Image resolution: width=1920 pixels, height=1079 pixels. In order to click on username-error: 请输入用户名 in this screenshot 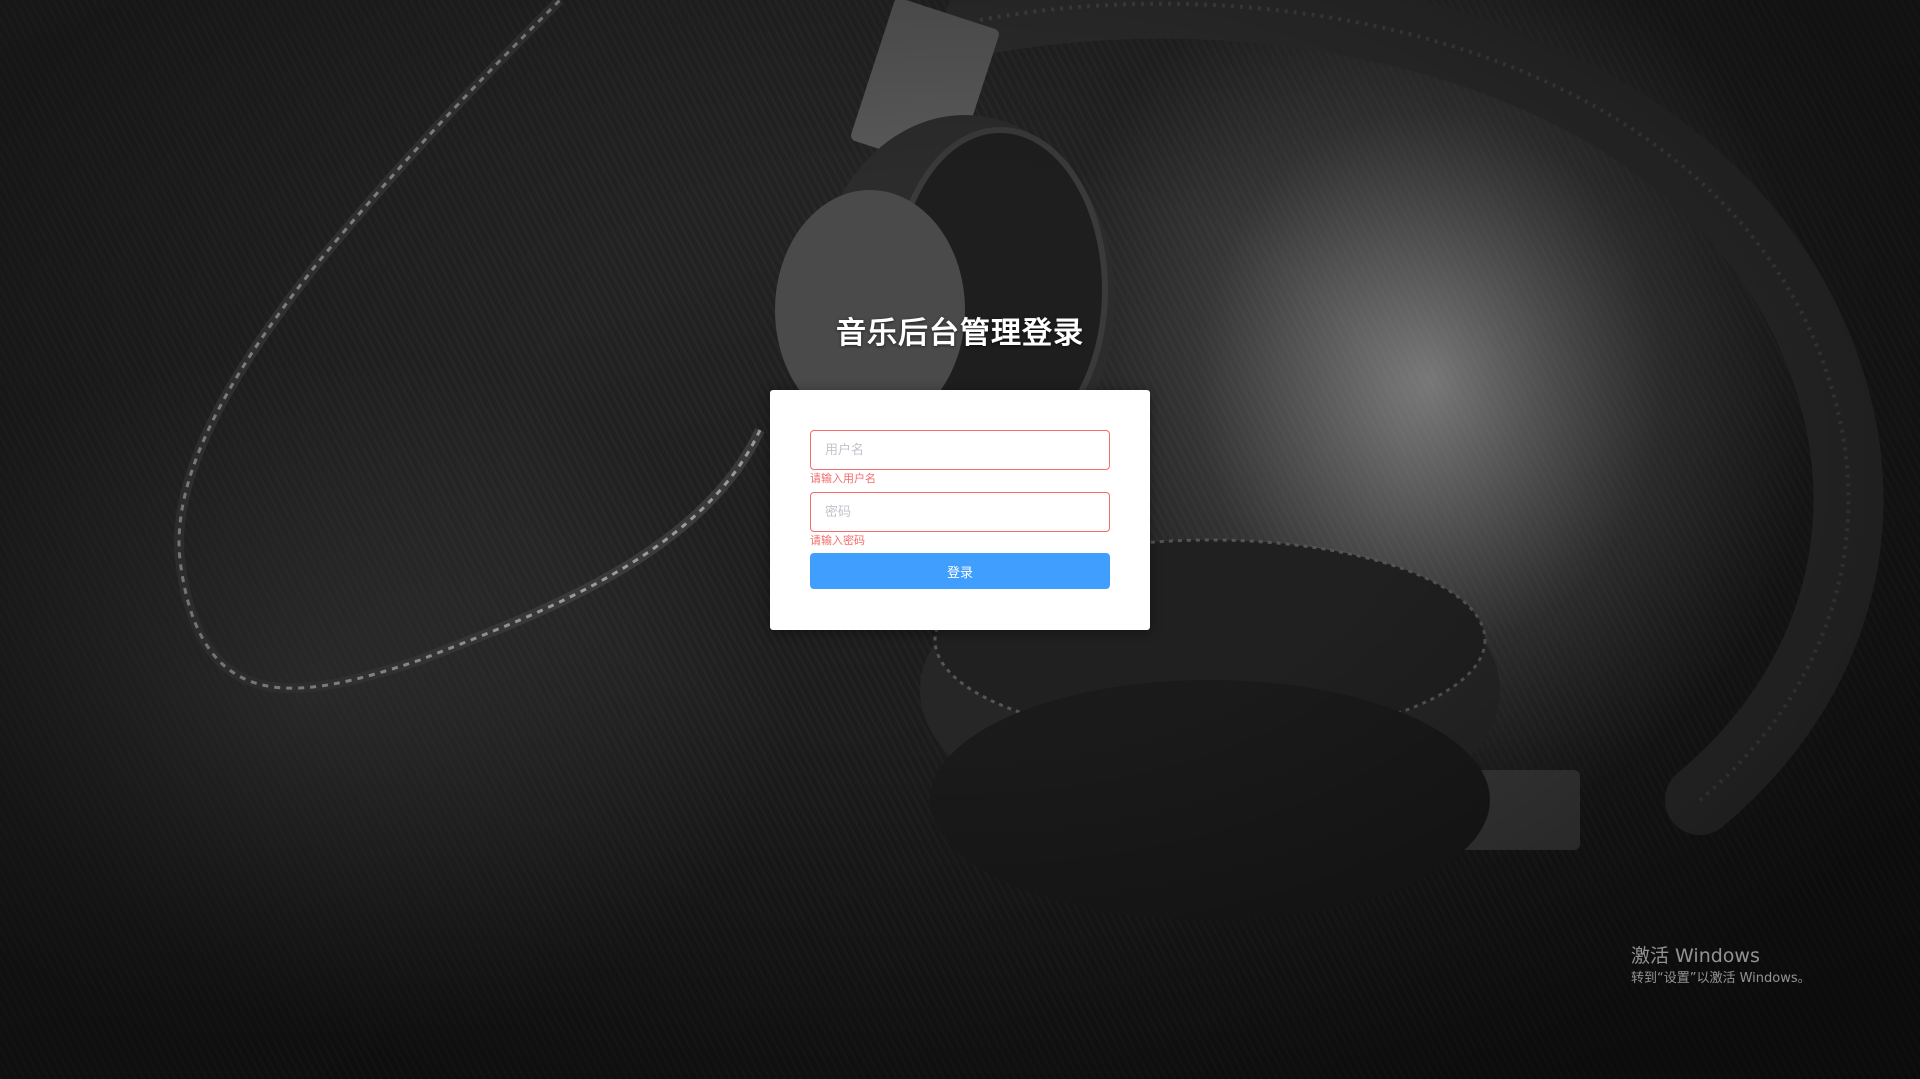, I will do `click(843, 478)`.